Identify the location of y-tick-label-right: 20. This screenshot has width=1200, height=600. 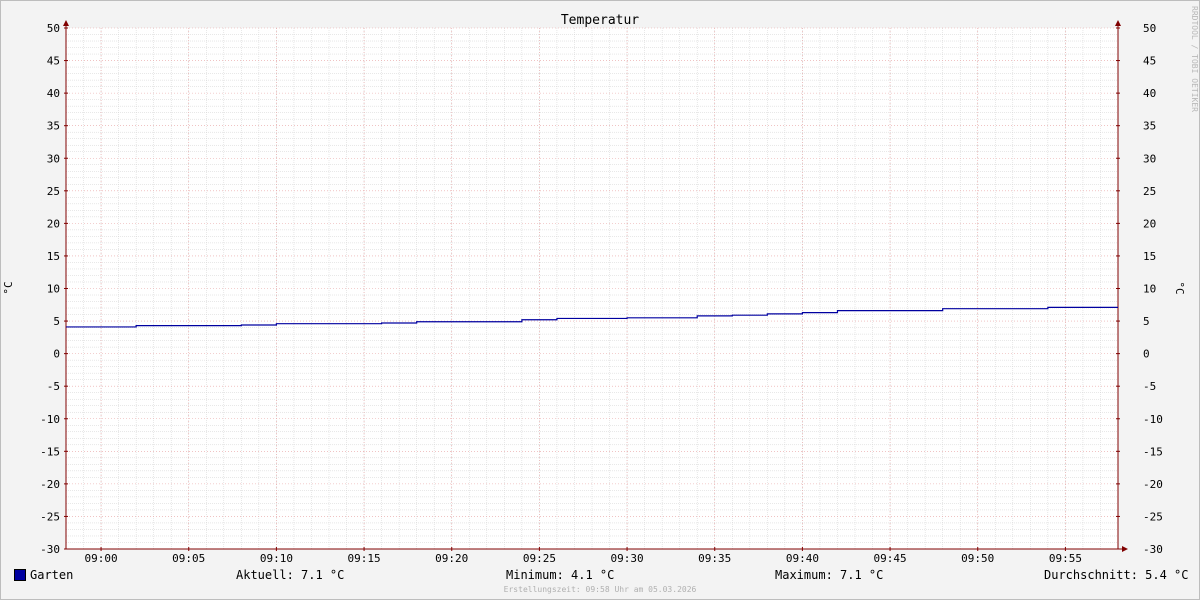
(1149, 223).